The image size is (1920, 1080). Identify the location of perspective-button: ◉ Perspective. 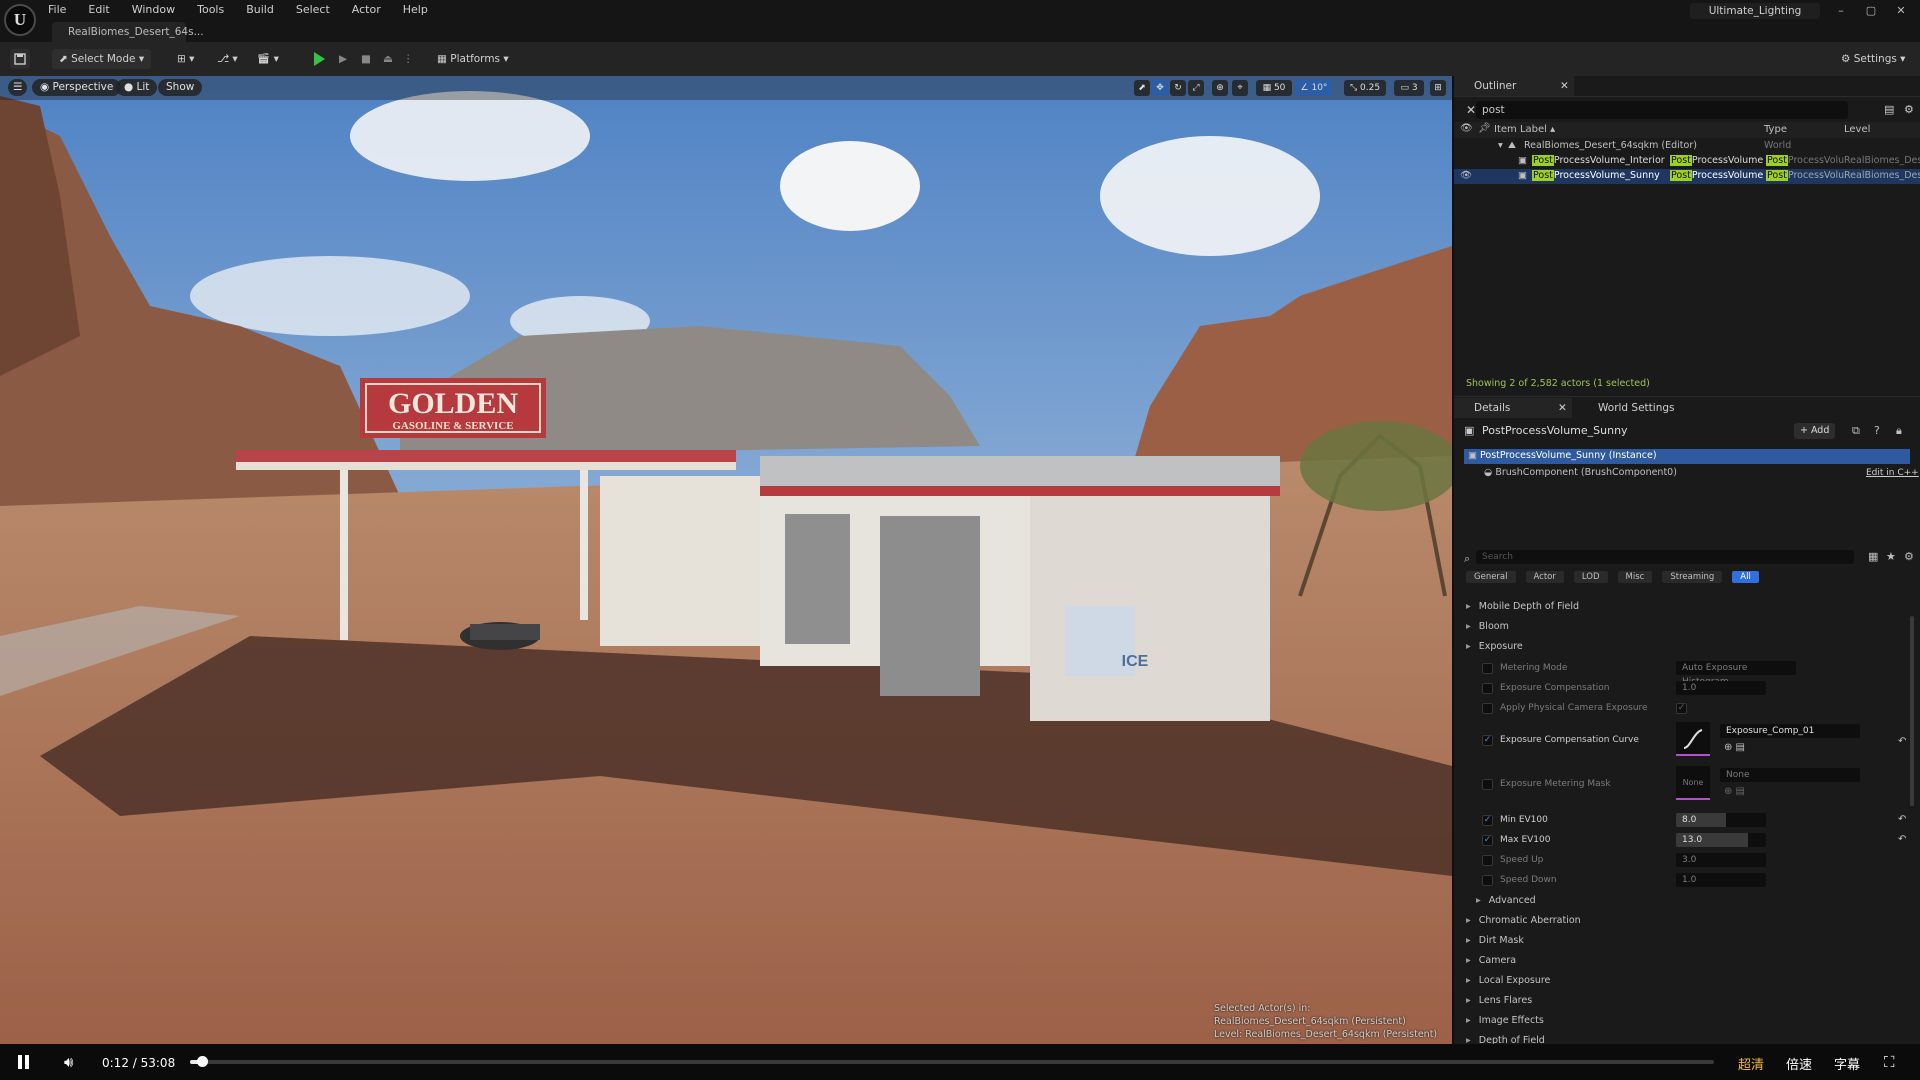
(77, 87).